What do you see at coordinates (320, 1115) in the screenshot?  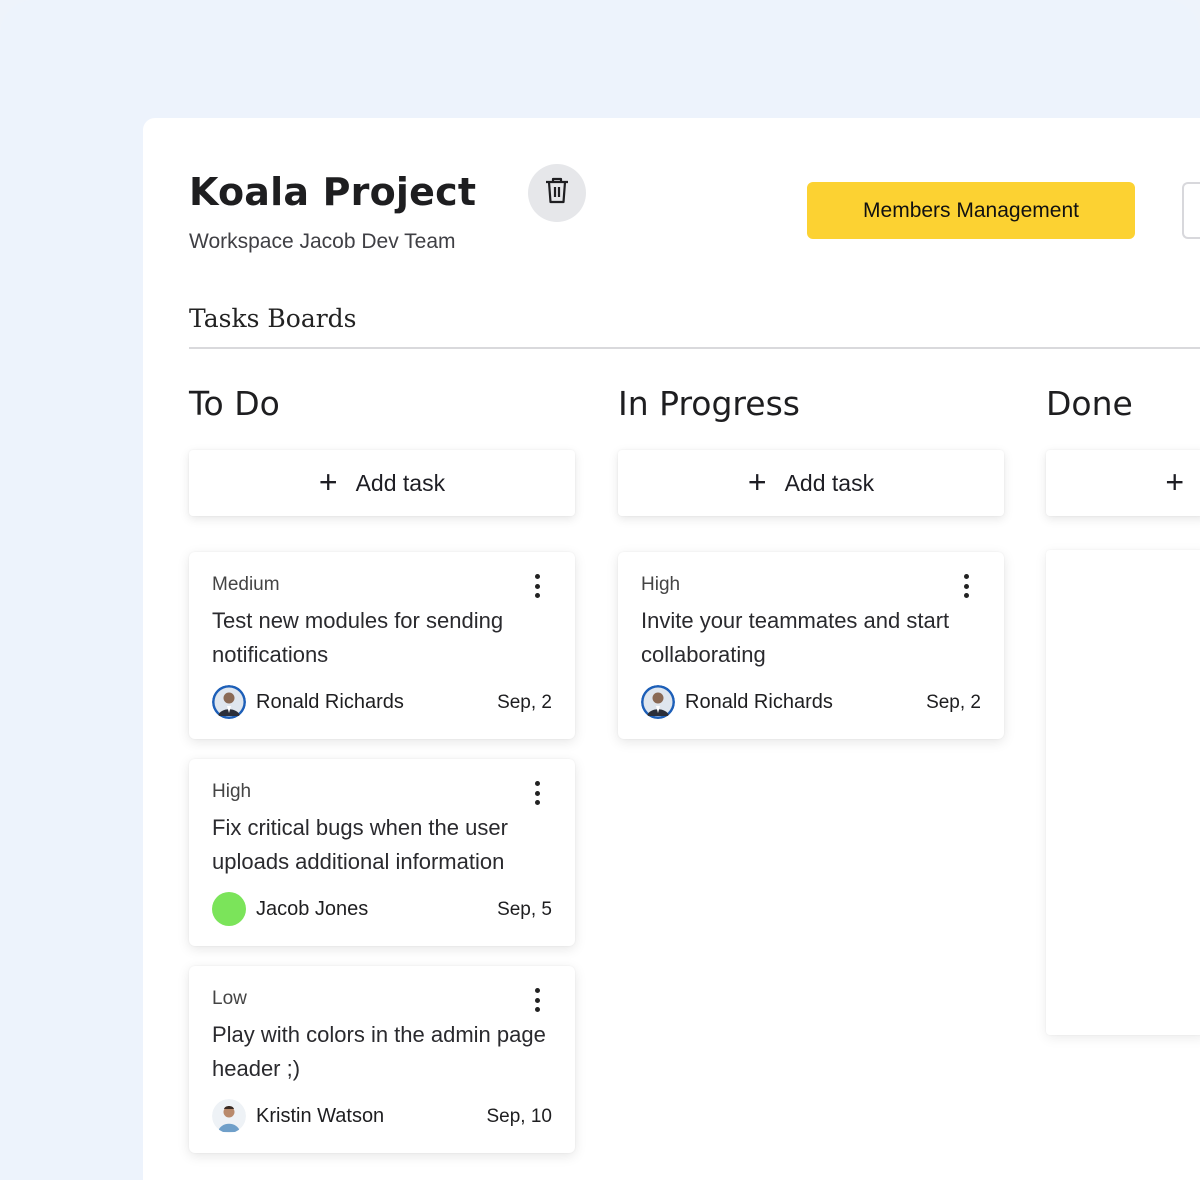 I see `assignee-name: Kristin Watson` at bounding box center [320, 1115].